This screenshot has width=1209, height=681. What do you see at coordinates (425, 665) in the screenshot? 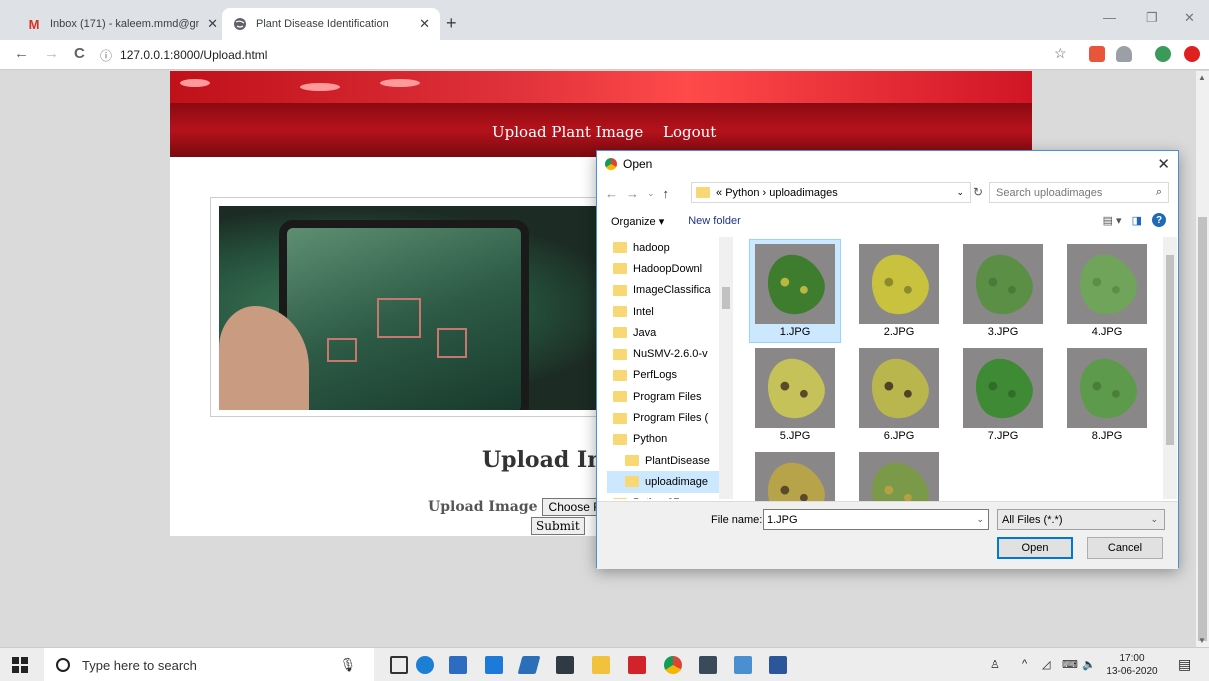
I see `edge-icon` at bounding box center [425, 665].